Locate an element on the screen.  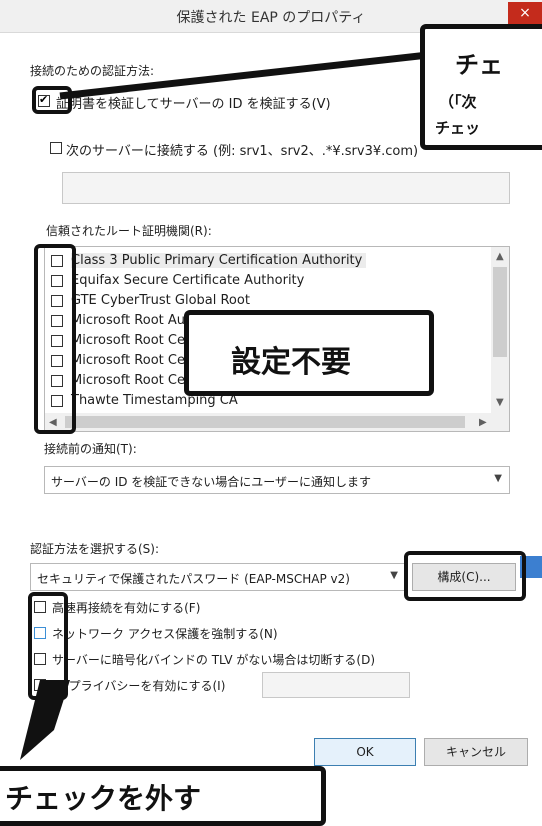
top-callout: チェ （「次 チェッ is located at coordinates (481, 87).